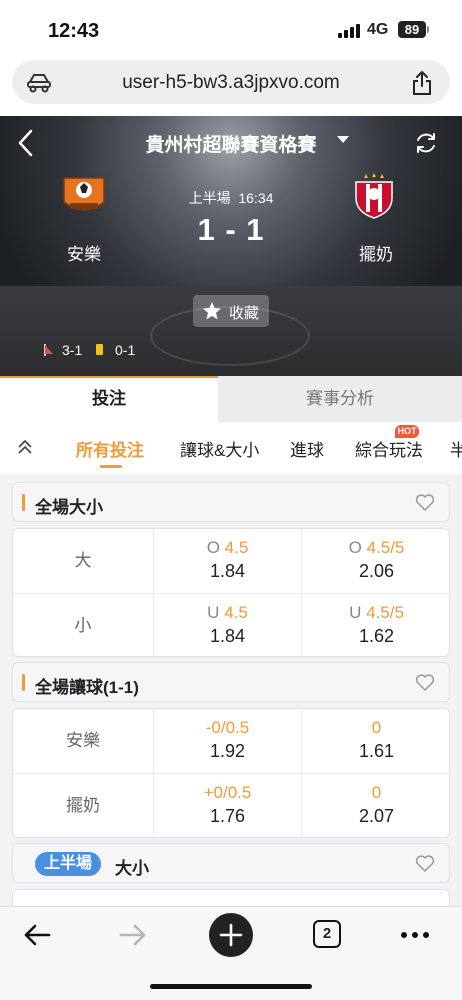  What do you see at coordinates (231, 502) in the screenshot?
I see `market-header-ou-full: 全場大小` at bounding box center [231, 502].